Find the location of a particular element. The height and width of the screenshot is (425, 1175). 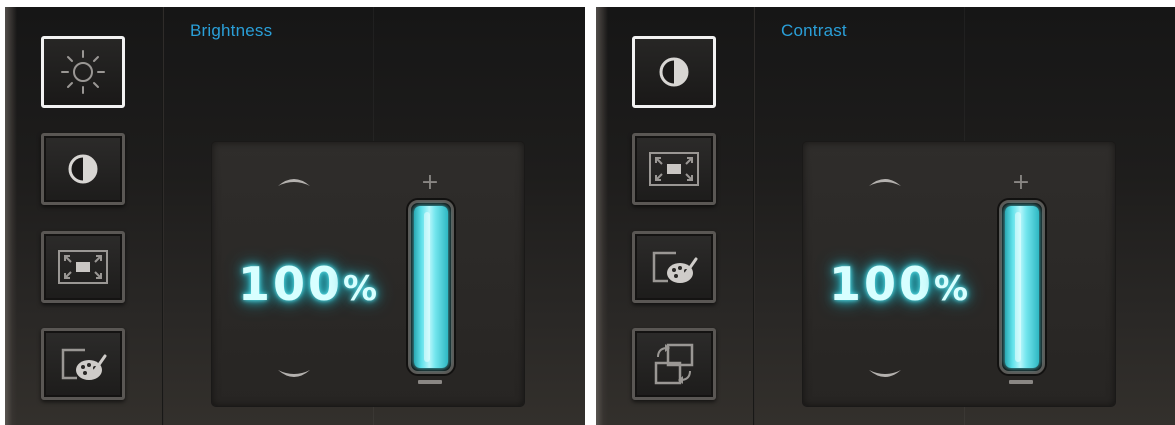

brightness-button is located at coordinates (83, 72).